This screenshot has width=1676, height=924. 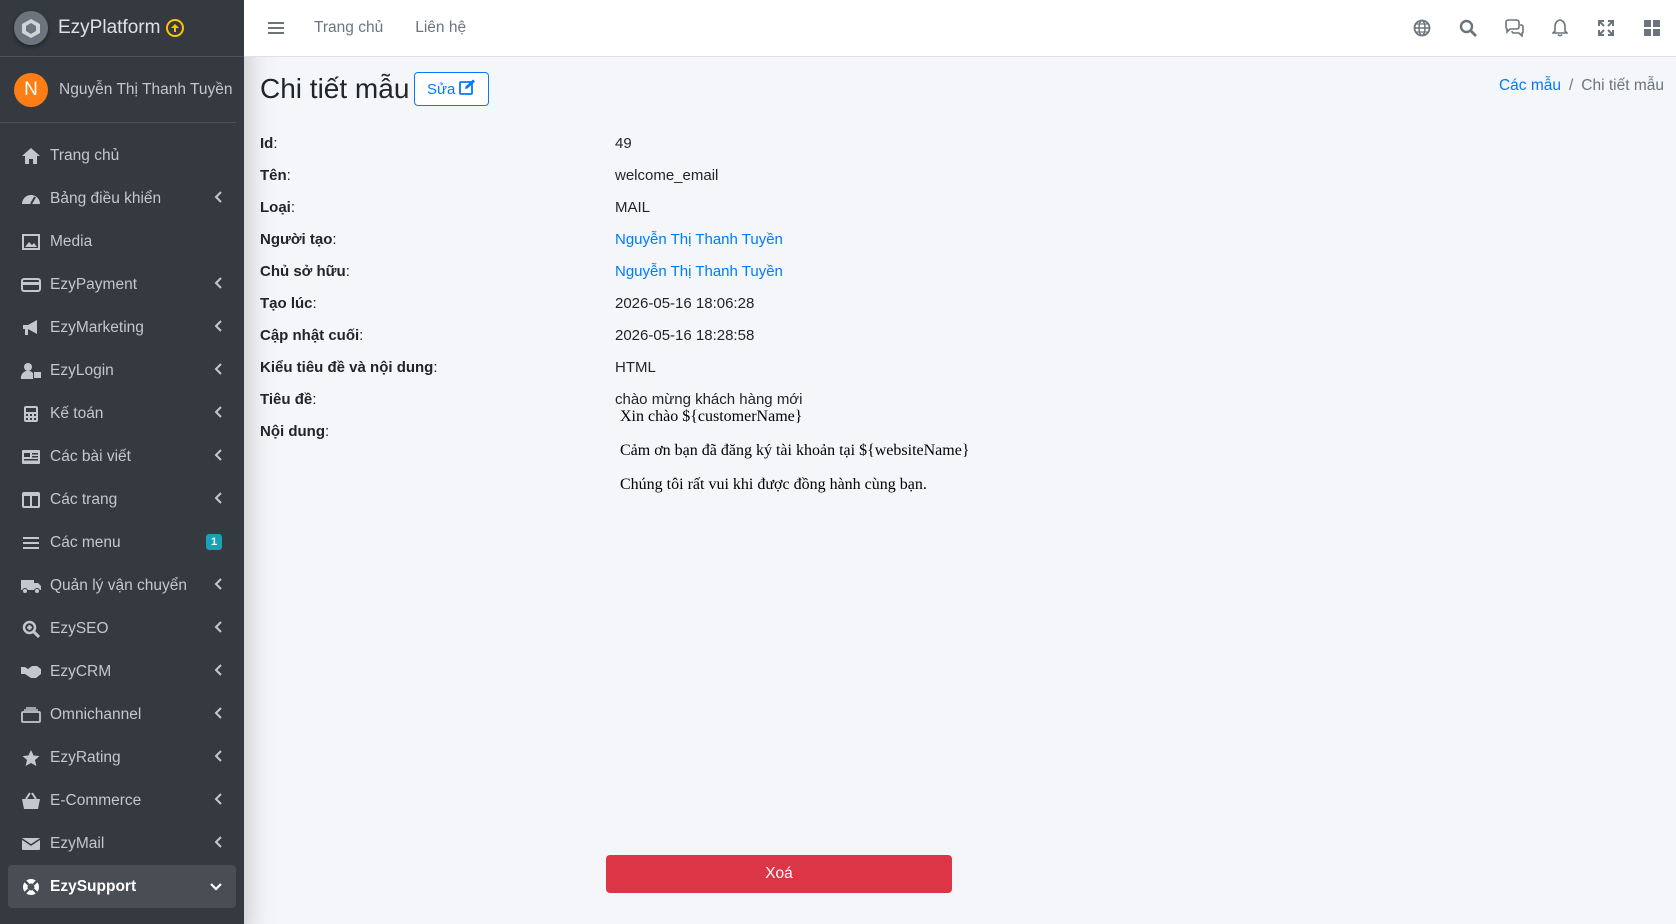 I want to click on detail-value-created: 2026-05-16 18:06:28, so click(x=685, y=303).